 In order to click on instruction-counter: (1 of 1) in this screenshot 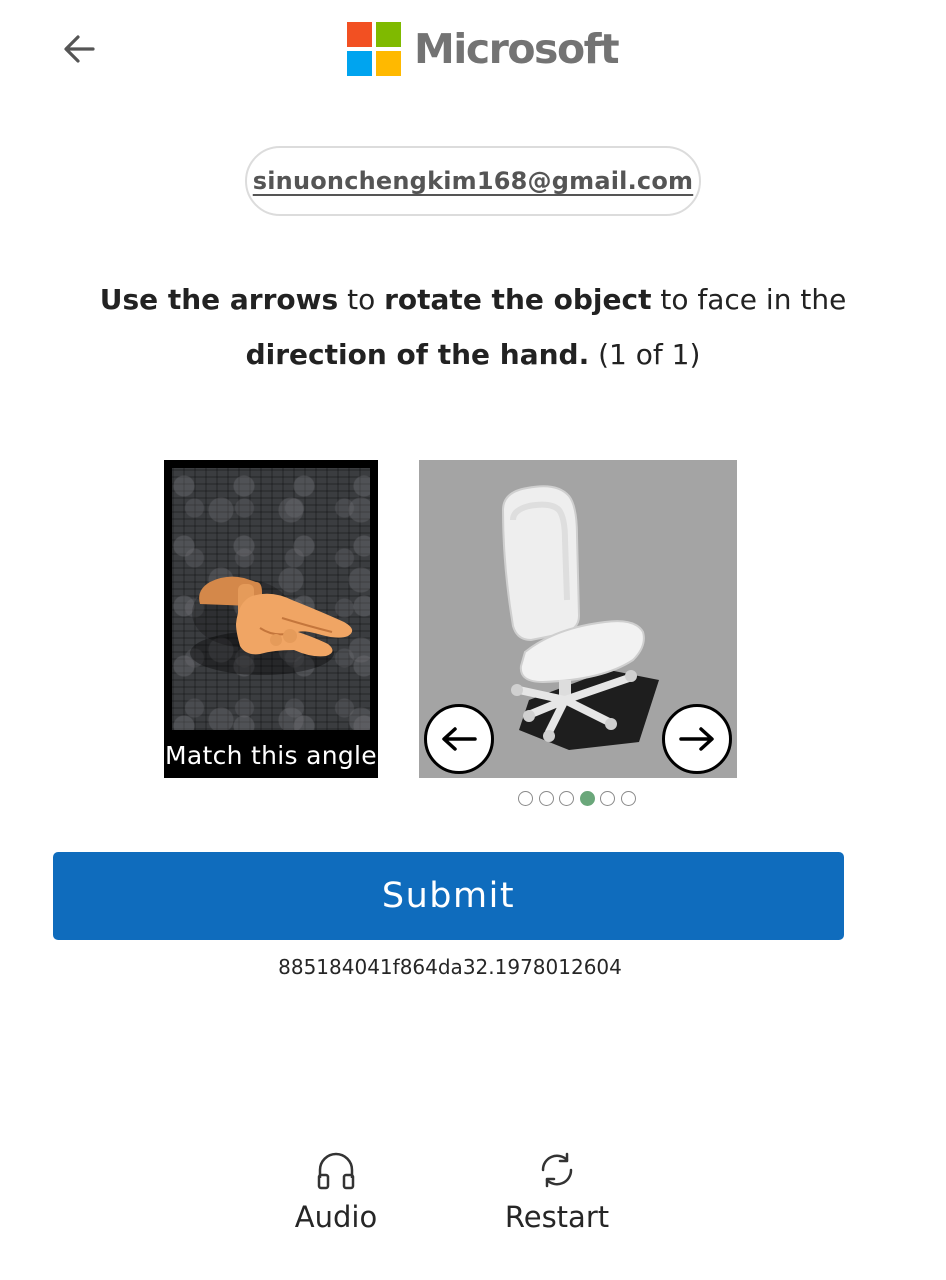, I will do `click(645, 354)`.